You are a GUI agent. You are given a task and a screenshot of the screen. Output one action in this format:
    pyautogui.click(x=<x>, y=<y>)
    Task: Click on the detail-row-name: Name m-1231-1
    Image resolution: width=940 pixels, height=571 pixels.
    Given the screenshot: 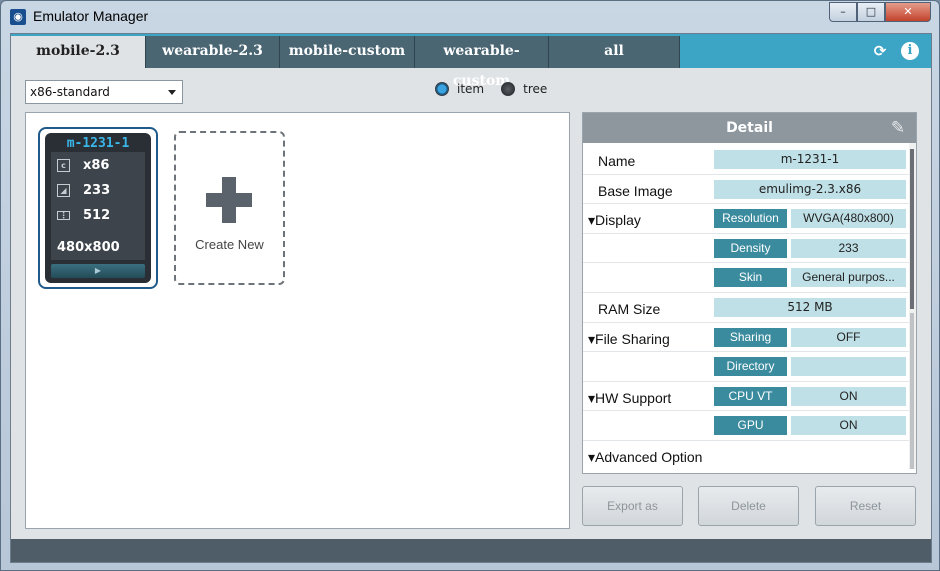 What is the action you would take?
    pyautogui.click(x=746, y=160)
    